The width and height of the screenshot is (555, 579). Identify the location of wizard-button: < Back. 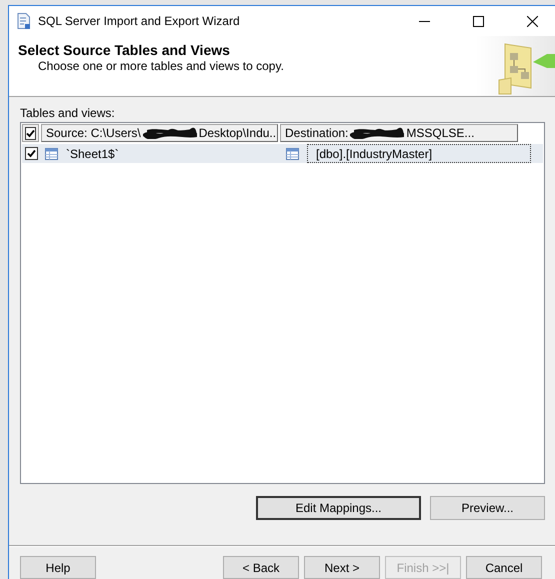
(261, 567).